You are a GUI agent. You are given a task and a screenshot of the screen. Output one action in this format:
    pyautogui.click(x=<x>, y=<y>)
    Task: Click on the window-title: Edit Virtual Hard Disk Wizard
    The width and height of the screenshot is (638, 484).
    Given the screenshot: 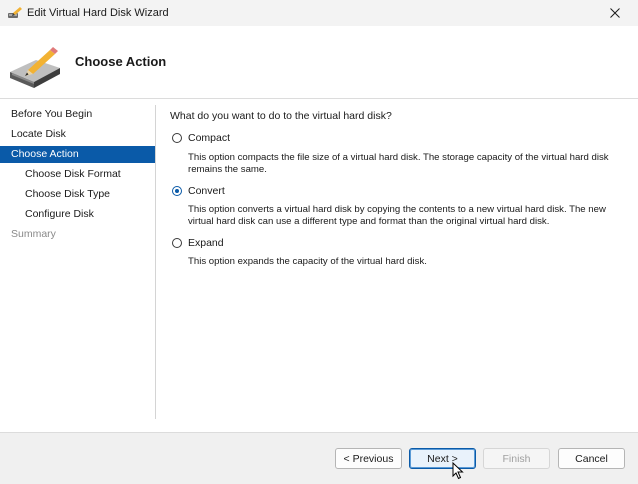 What is the action you would take?
    pyautogui.click(x=98, y=13)
    